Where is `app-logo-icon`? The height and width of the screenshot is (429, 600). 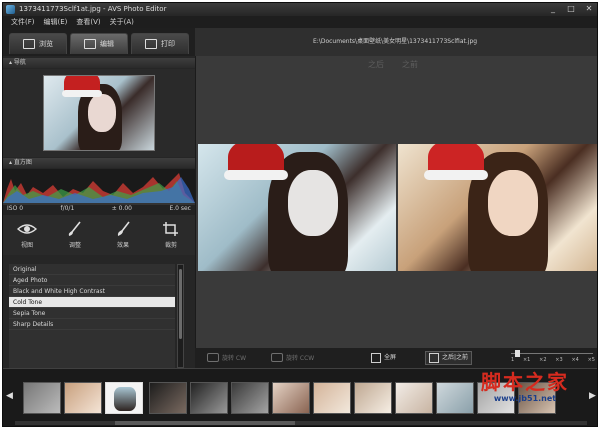
app-logo-icon is located at coordinates (10, 9).